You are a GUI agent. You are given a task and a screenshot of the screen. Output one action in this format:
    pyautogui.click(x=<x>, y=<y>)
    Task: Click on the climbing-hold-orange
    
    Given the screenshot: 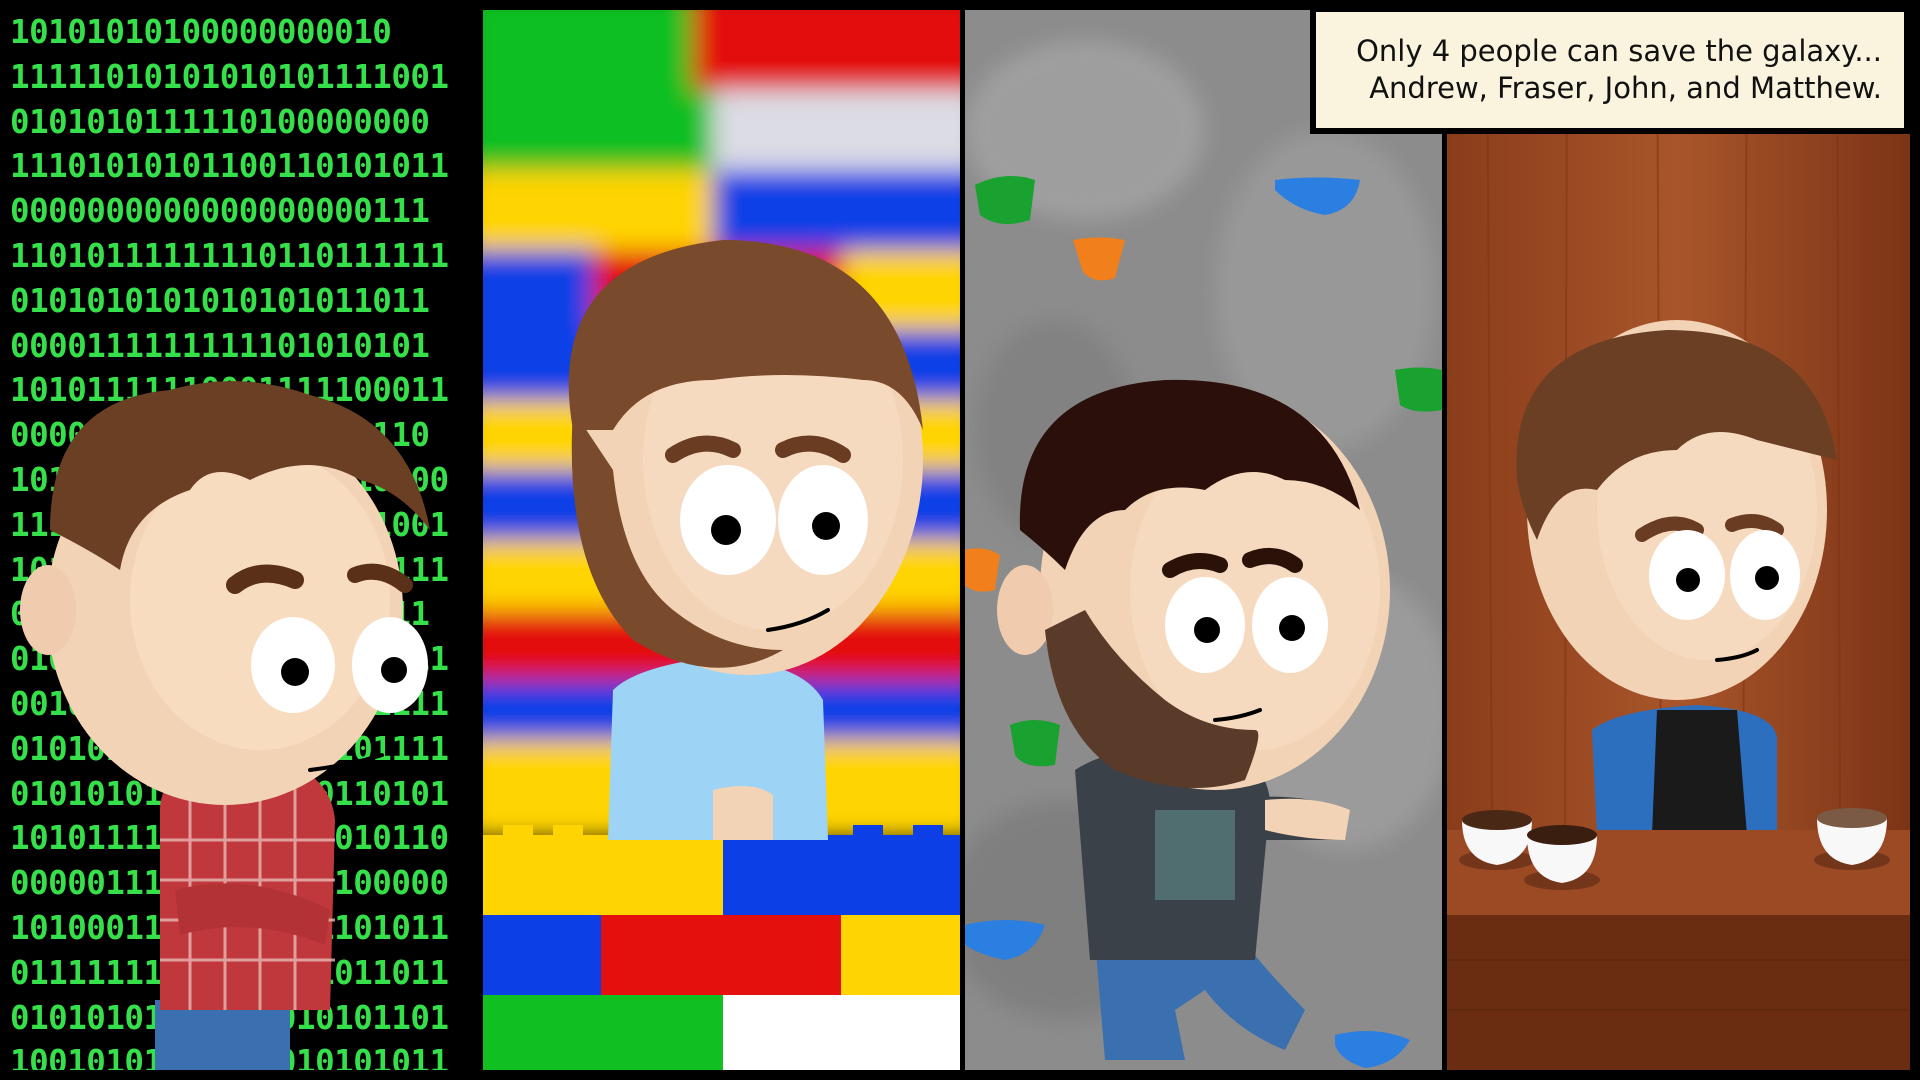 What is the action you would take?
    pyautogui.click(x=982, y=570)
    